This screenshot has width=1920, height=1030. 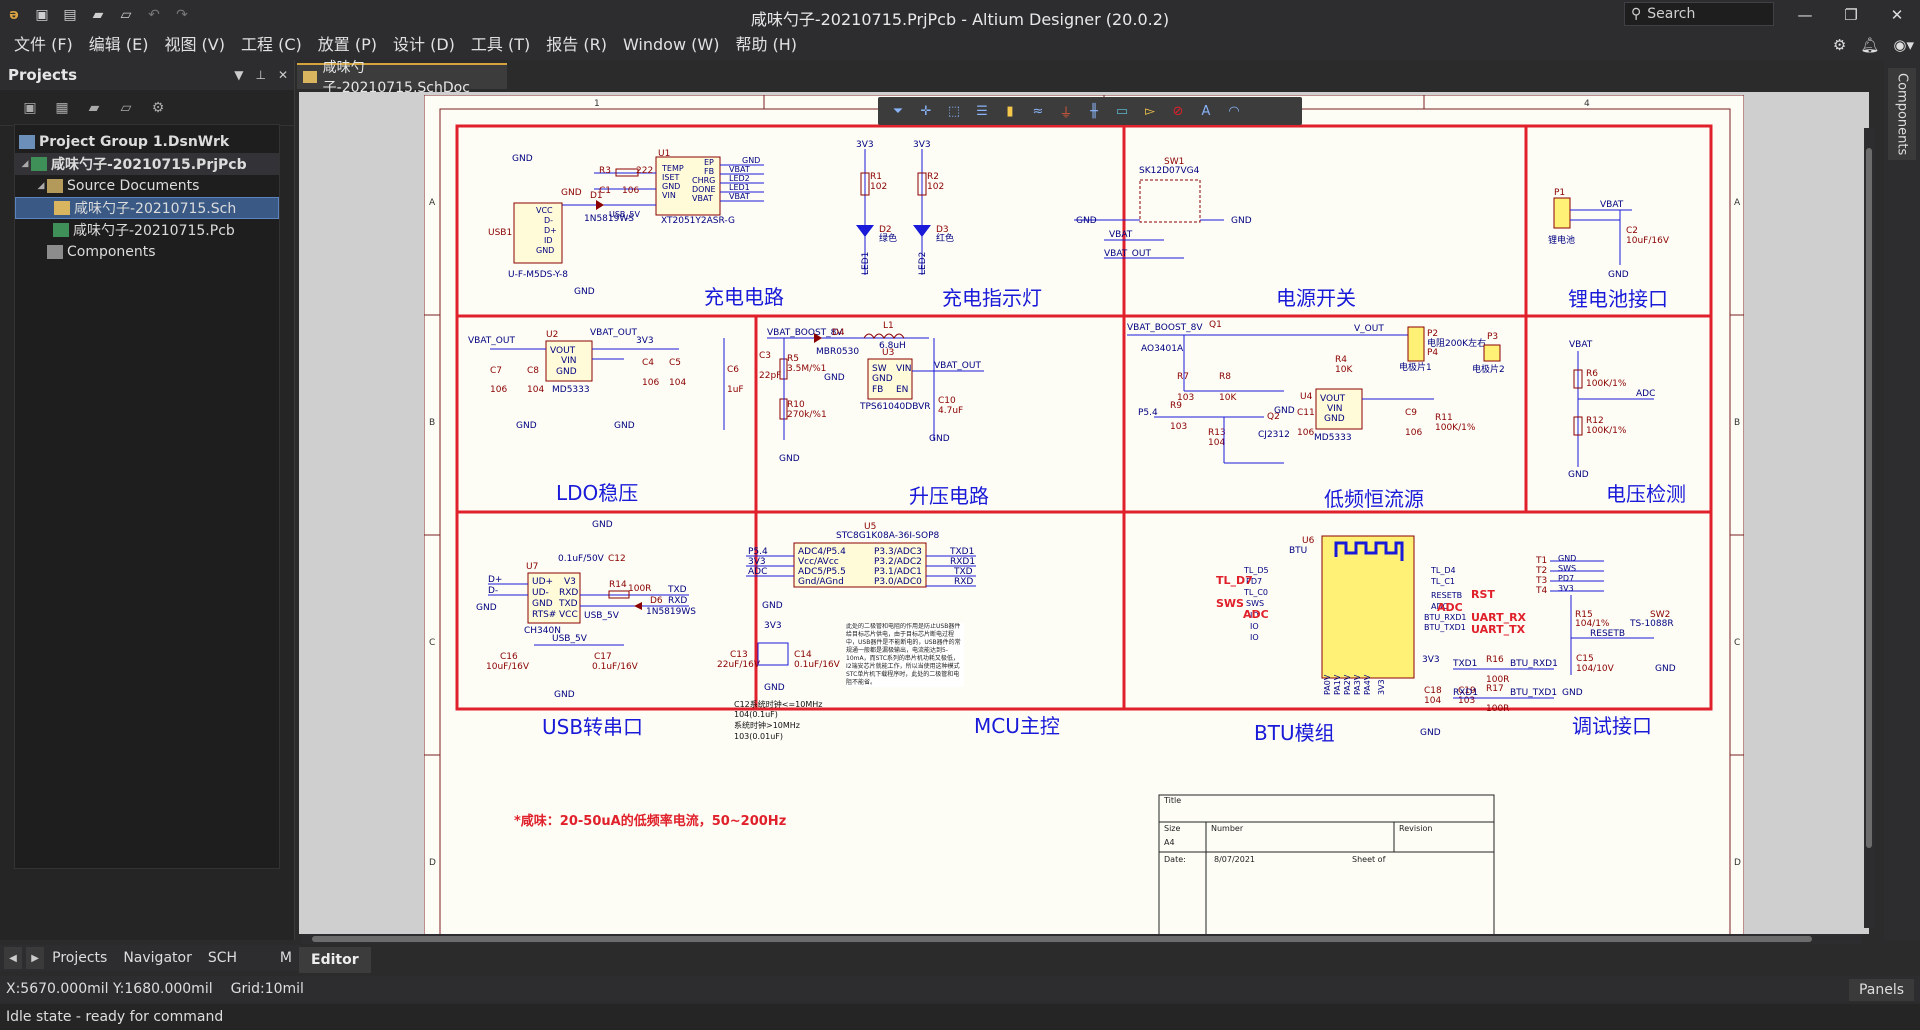 I want to click on select-rect-icon: ⬚, so click(x=954, y=111).